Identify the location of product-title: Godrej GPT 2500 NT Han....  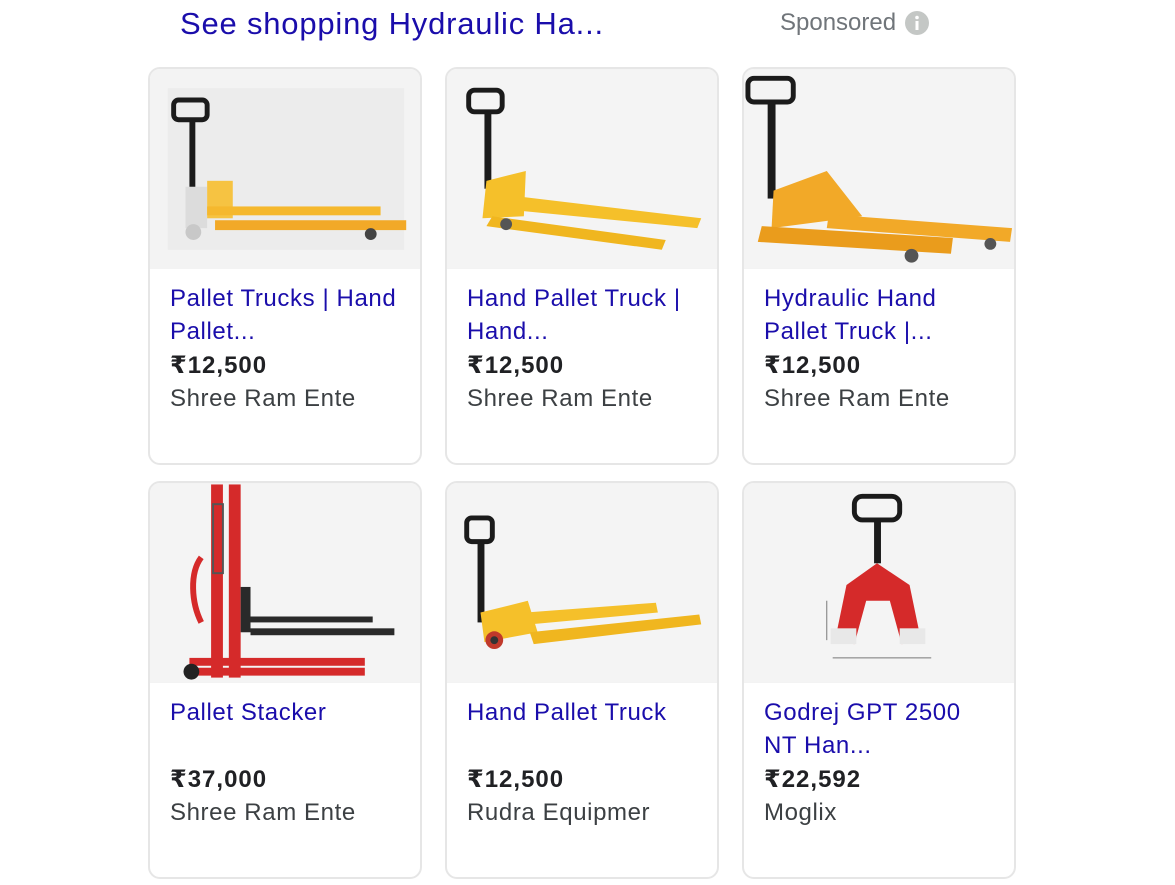
(881, 729).